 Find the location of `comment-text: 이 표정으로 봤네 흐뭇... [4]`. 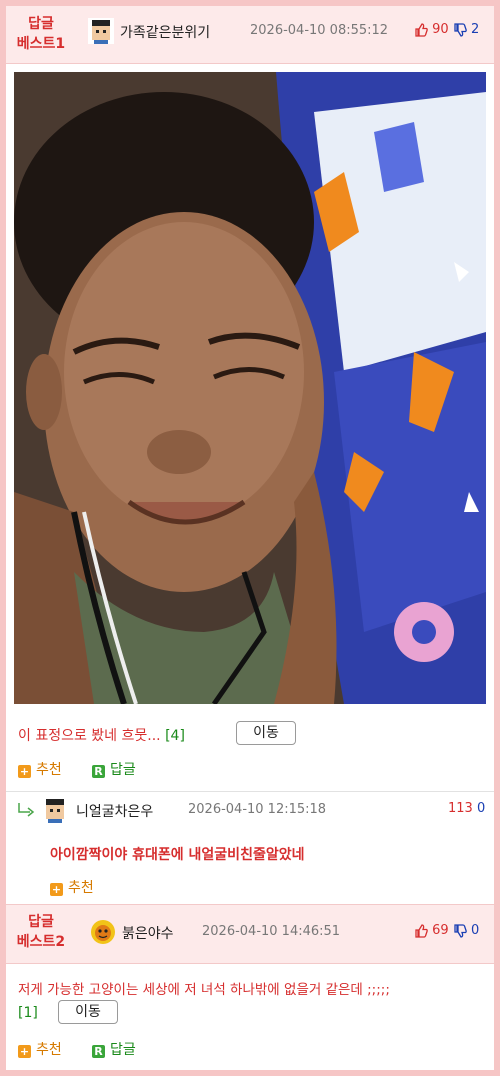

comment-text: 이 표정으로 봤네 흐뭇... [4] is located at coordinates (101, 736).